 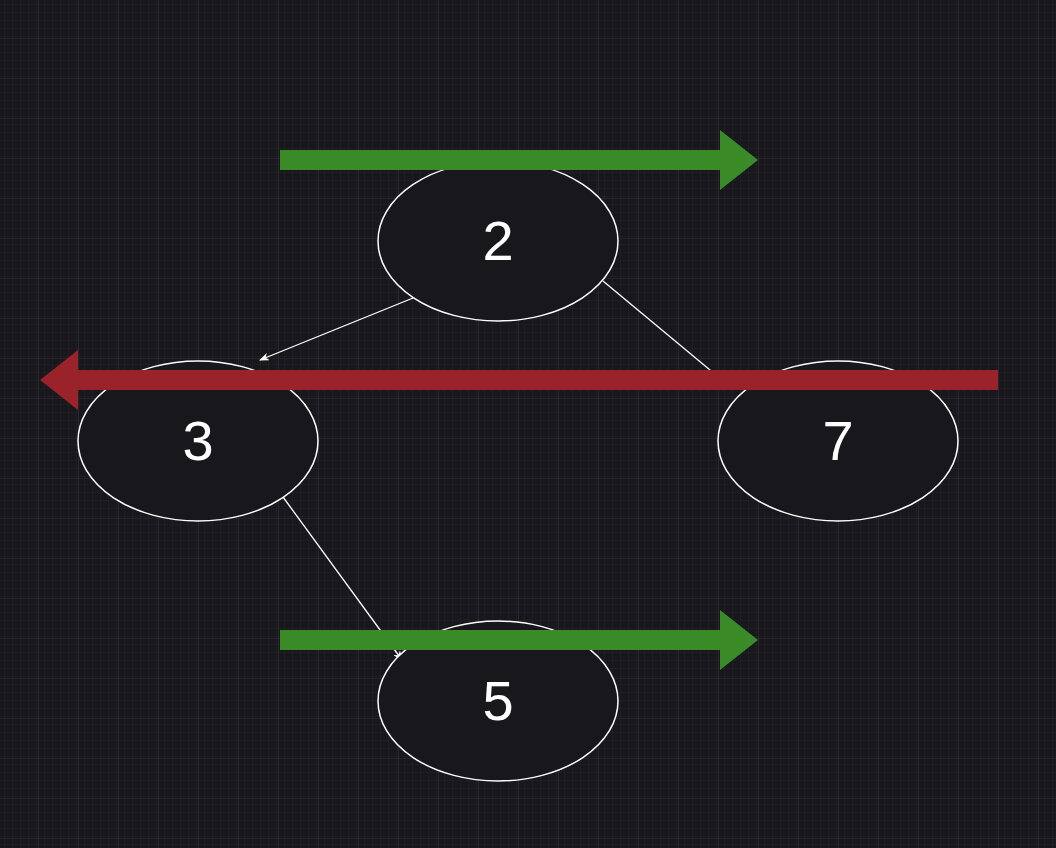 What do you see at coordinates (498, 240) in the screenshot?
I see `node-label: 2` at bounding box center [498, 240].